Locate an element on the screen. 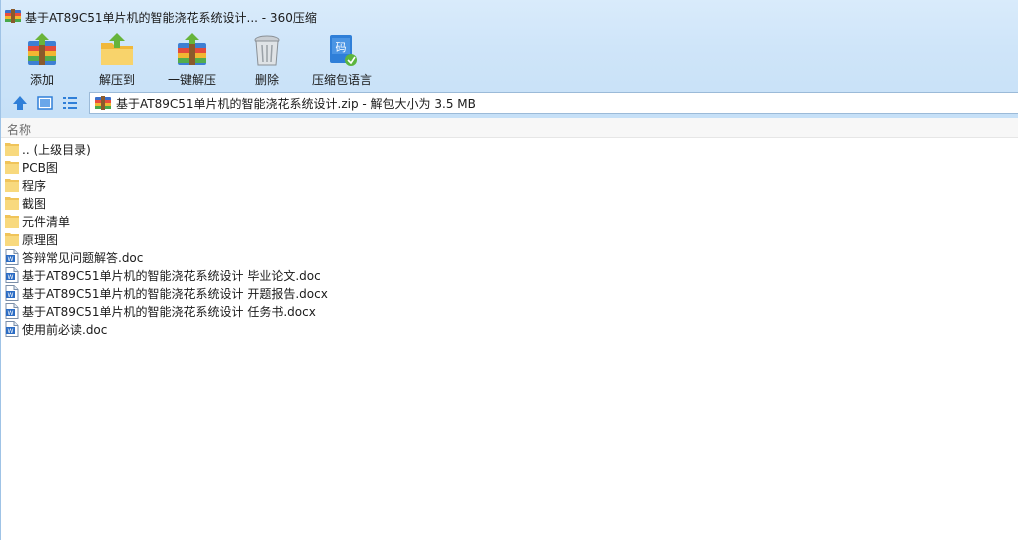 Image resolution: width=1018 pixels, height=540 pixels. add-archive-icon is located at coordinates (42, 49).